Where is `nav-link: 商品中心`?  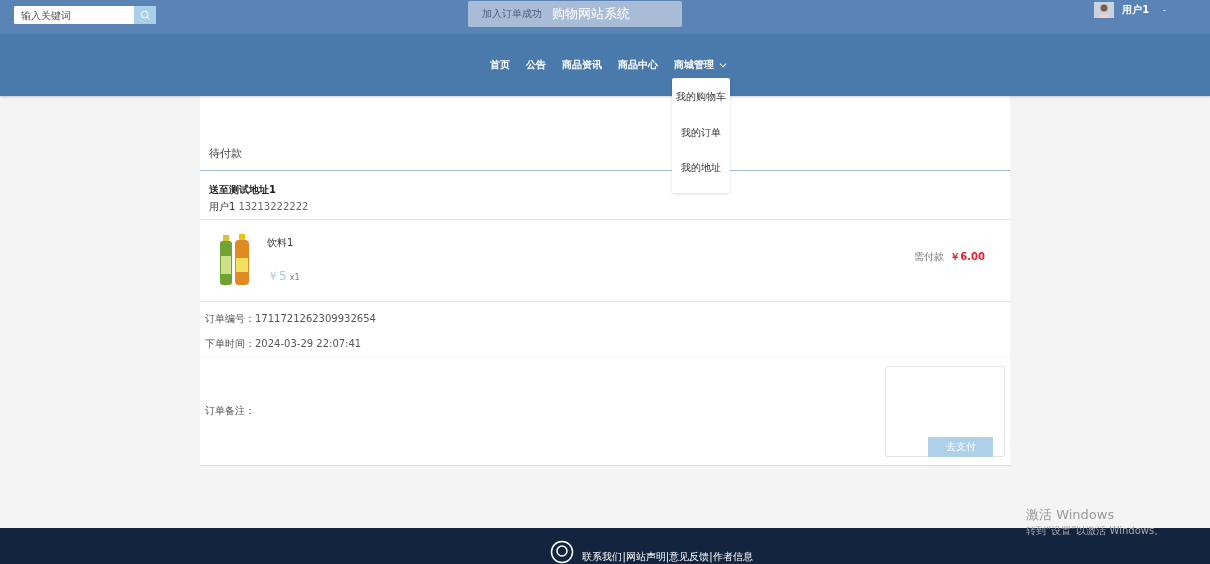
nav-link: 商品中心 is located at coordinates (638, 65).